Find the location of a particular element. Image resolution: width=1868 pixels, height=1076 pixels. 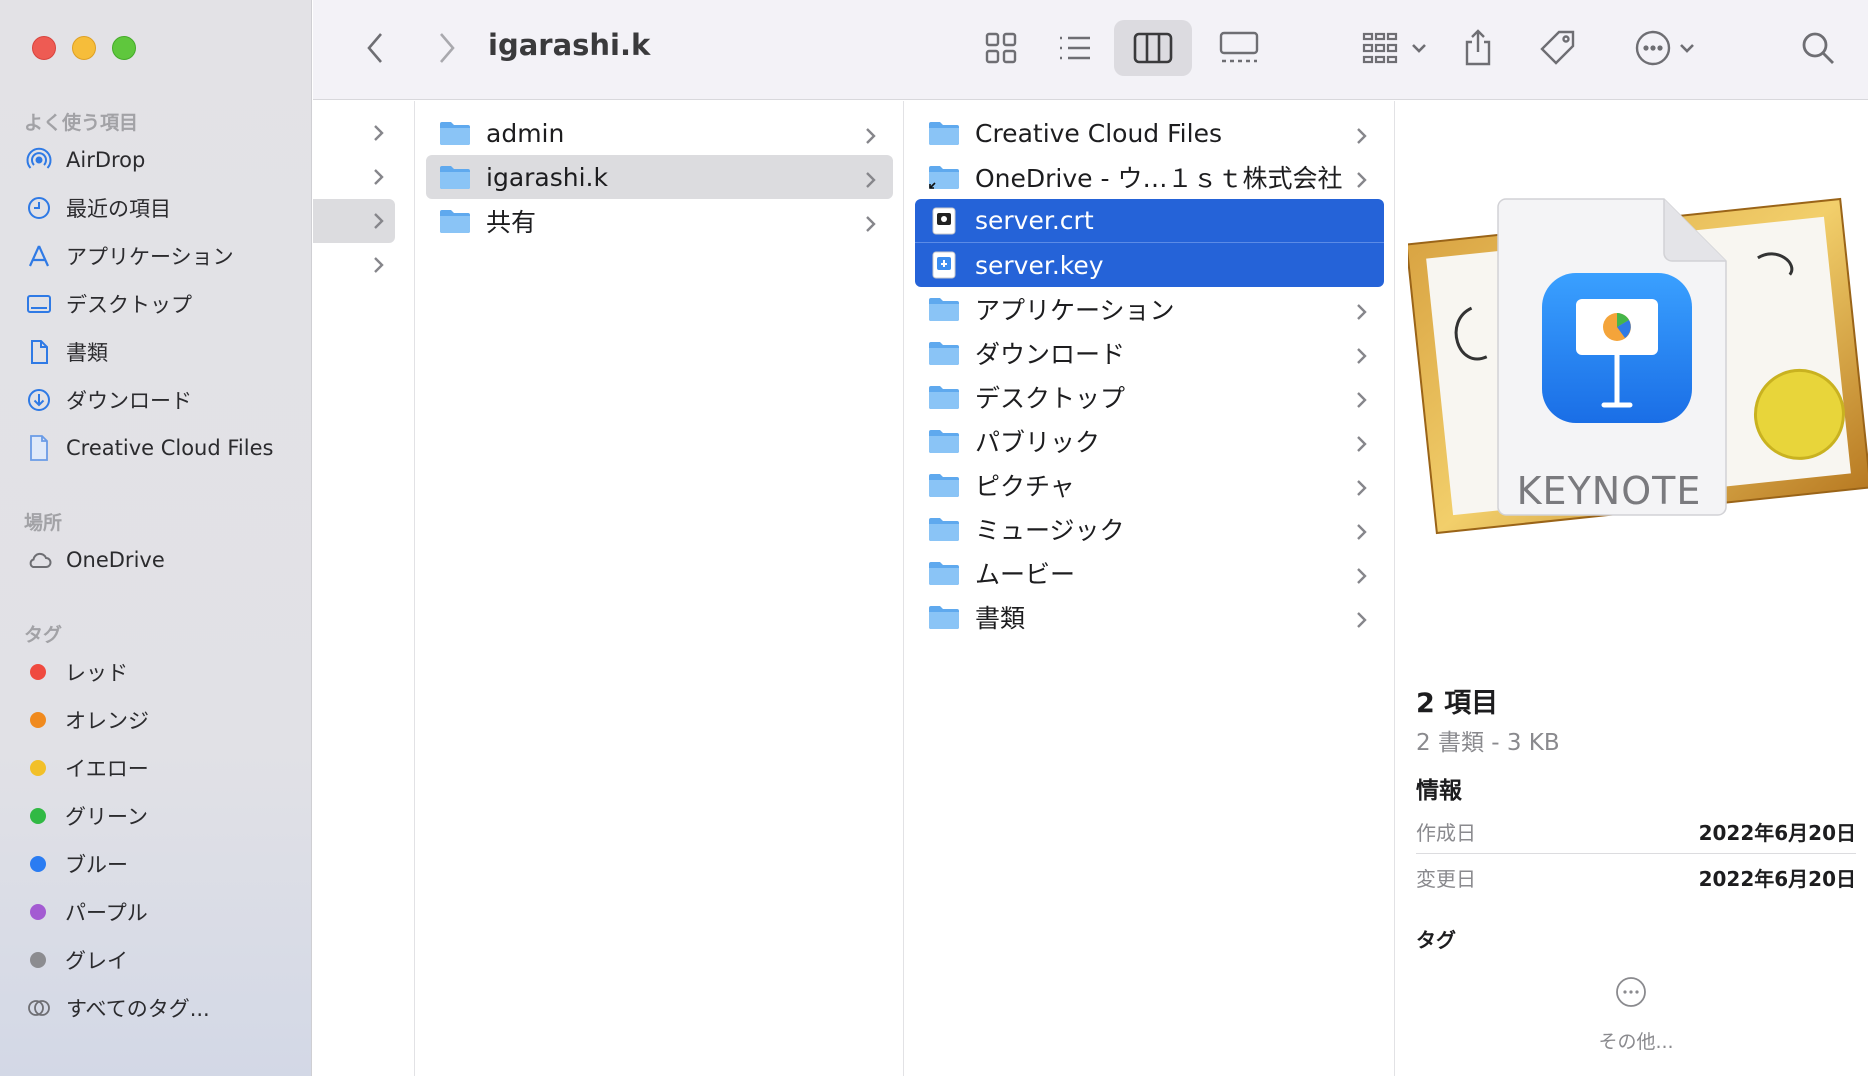

sidebar-item-tag-gray: グレイ is located at coordinates (159, 960).